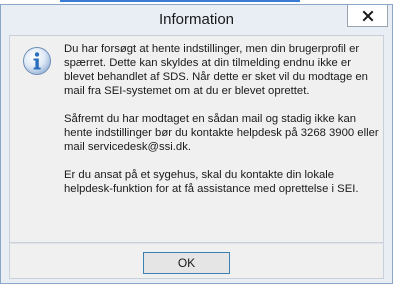 Image resolution: width=401 pixels, height=291 pixels. I want to click on info-icon, so click(37, 61).